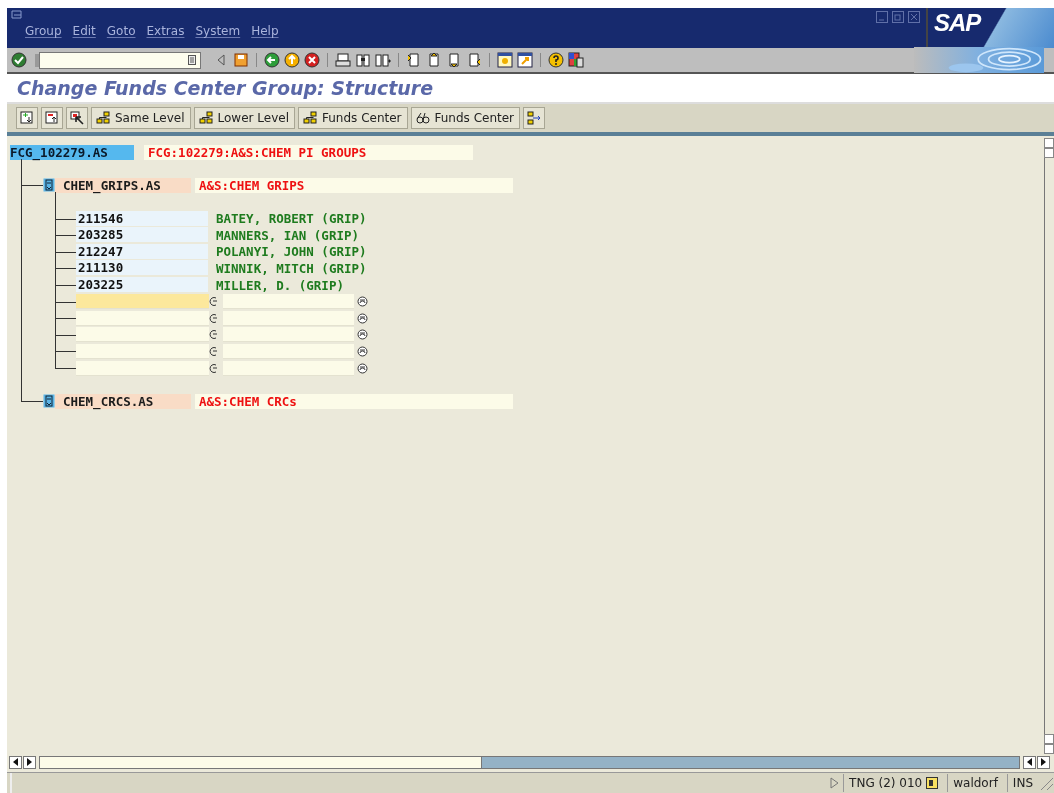 The height and width of the screenshot is (793, 1054). Describe the element at coordinates (72, 152) in the screenshot. I see `node-key: FCG_102279.AS` at that location.